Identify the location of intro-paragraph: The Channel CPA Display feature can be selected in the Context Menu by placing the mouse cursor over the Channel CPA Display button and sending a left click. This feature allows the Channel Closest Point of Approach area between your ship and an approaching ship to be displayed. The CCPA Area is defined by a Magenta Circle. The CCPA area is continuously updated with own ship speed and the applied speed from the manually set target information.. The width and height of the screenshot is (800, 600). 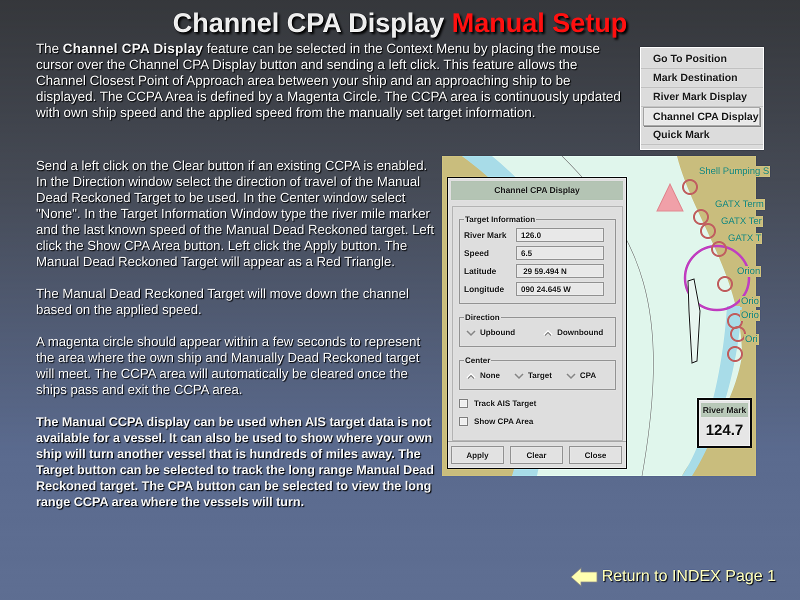
(329, 81).